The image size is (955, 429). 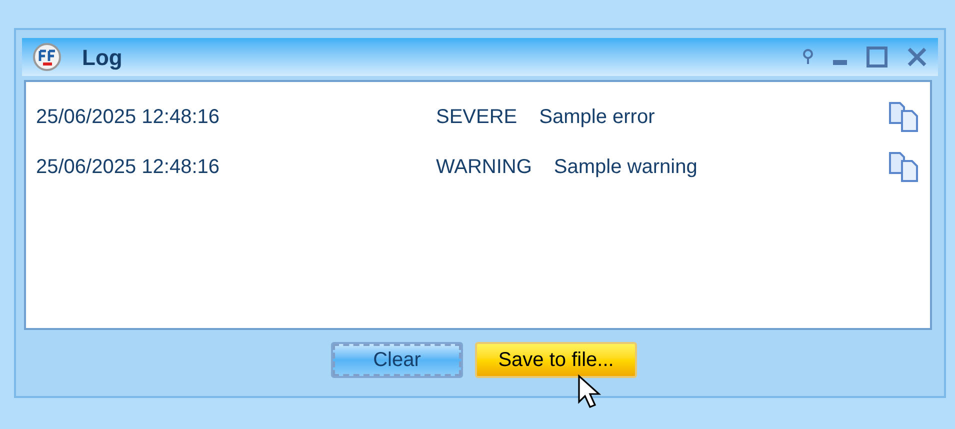 I want to click on close-icon, so click(x=917, y=57).